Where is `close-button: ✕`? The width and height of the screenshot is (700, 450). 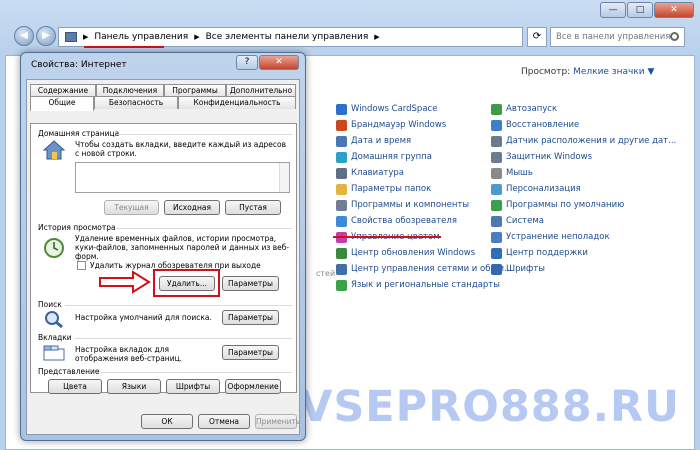 close-button: ✕ is located at coordinates (674, 10).